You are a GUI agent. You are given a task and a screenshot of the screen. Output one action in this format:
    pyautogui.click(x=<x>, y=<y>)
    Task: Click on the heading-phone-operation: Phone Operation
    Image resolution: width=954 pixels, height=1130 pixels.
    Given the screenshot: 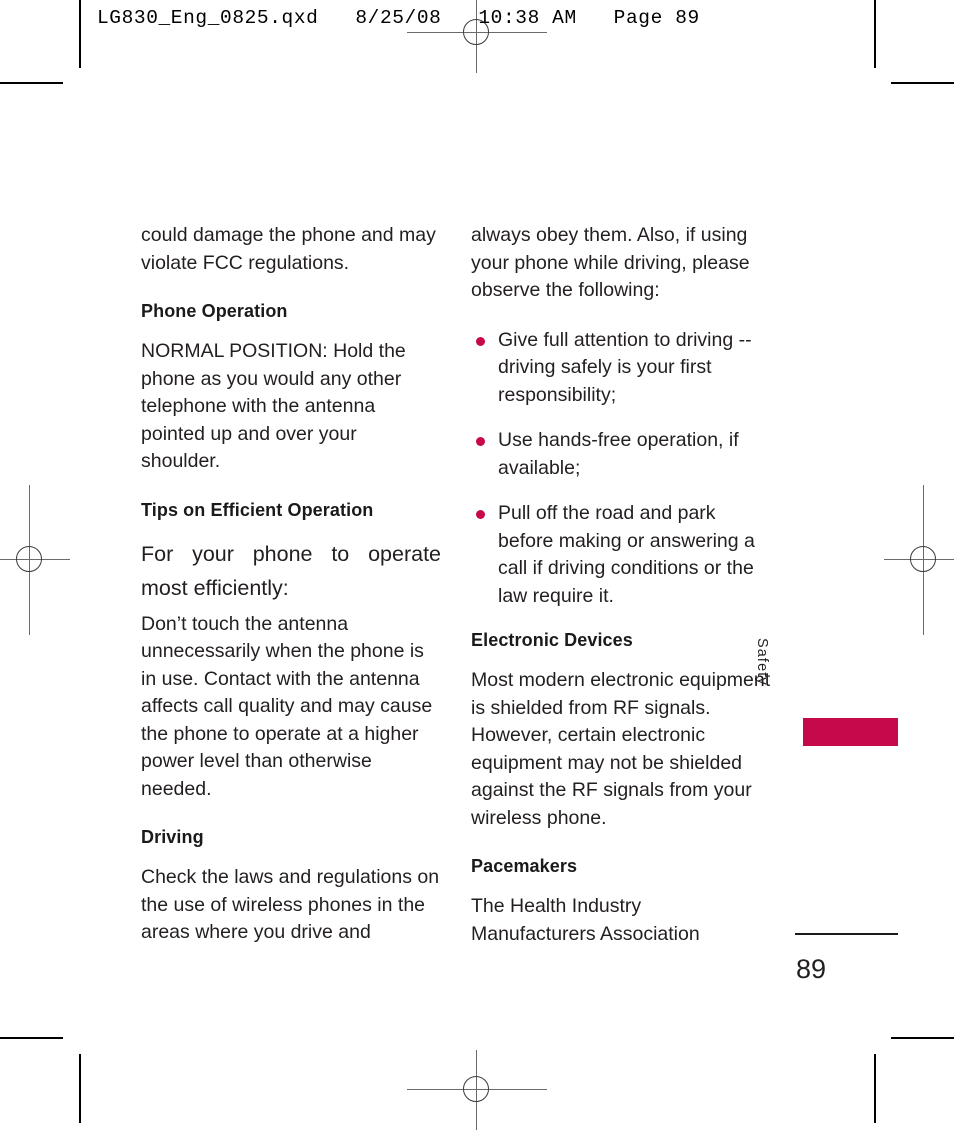 What is the action you would take?
    pyautogui.click(x=214, y=311)
    